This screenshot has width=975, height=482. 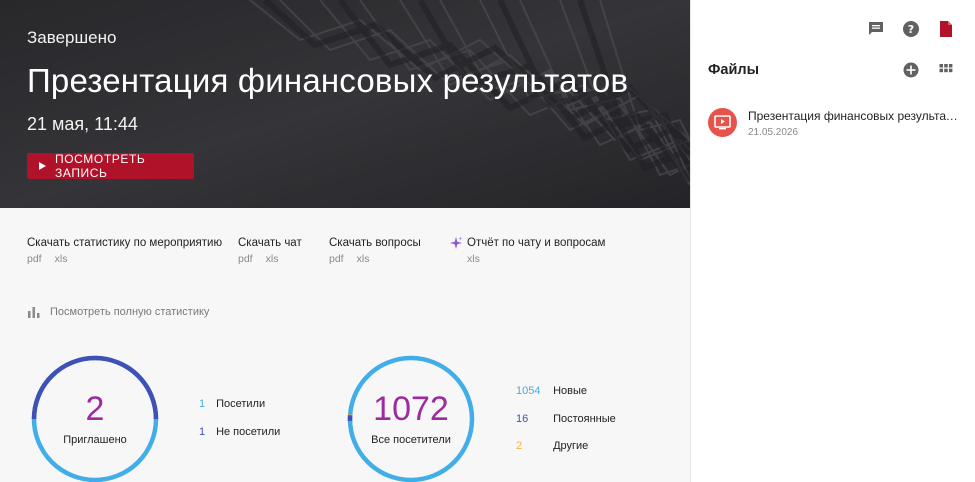 What do you see at coordinates (527, 250) in the screenshot?
I see `chat-questions-report: Отчёт по чату и вопросам xls` at bounding box center [527, 250].